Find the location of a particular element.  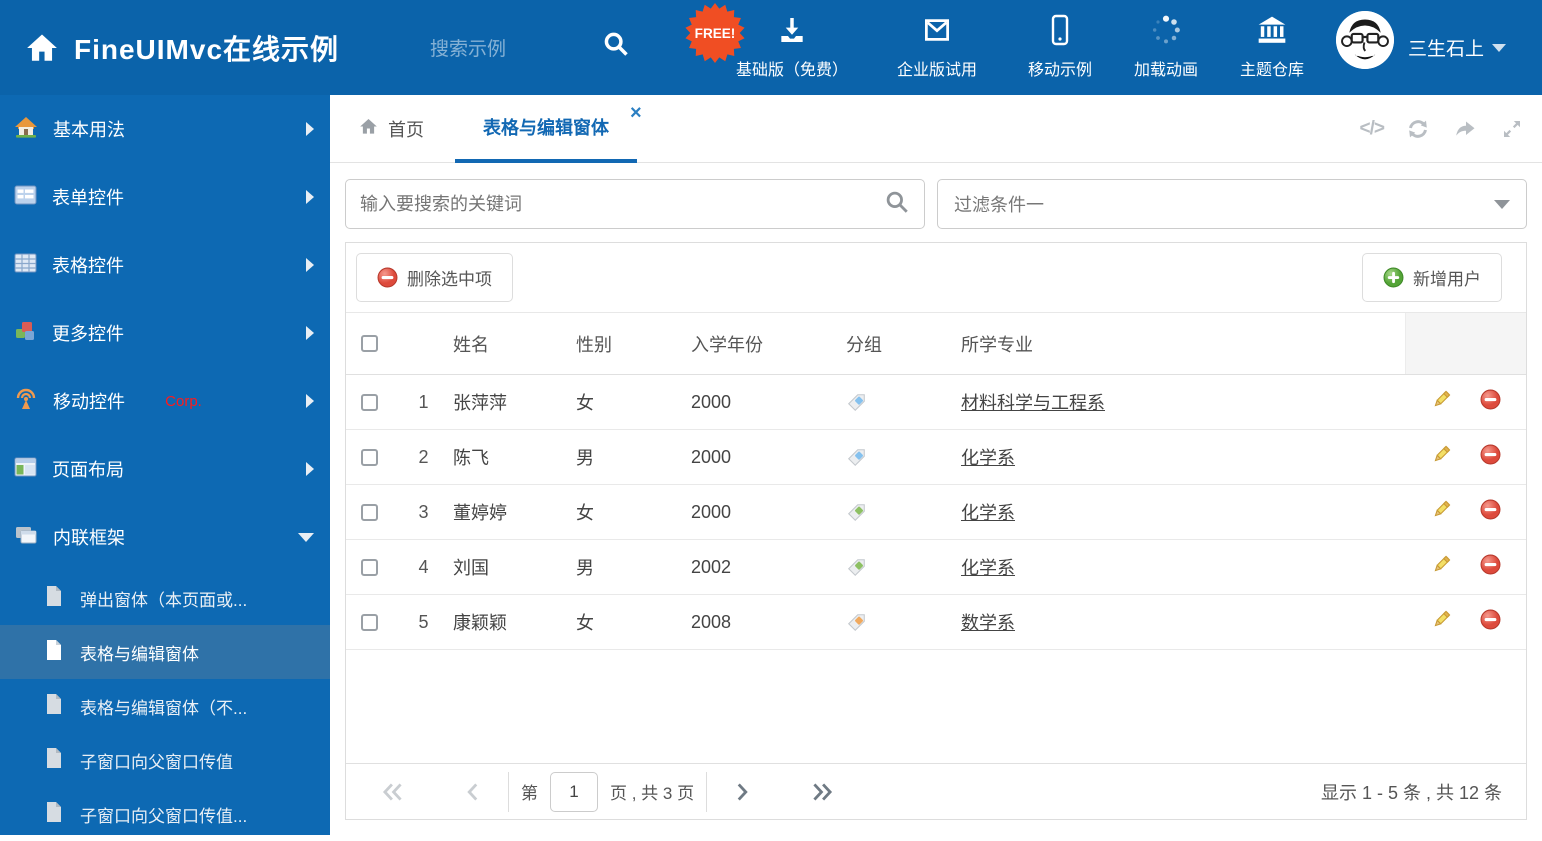

user-avatar is located at coordinates (1365, 40).